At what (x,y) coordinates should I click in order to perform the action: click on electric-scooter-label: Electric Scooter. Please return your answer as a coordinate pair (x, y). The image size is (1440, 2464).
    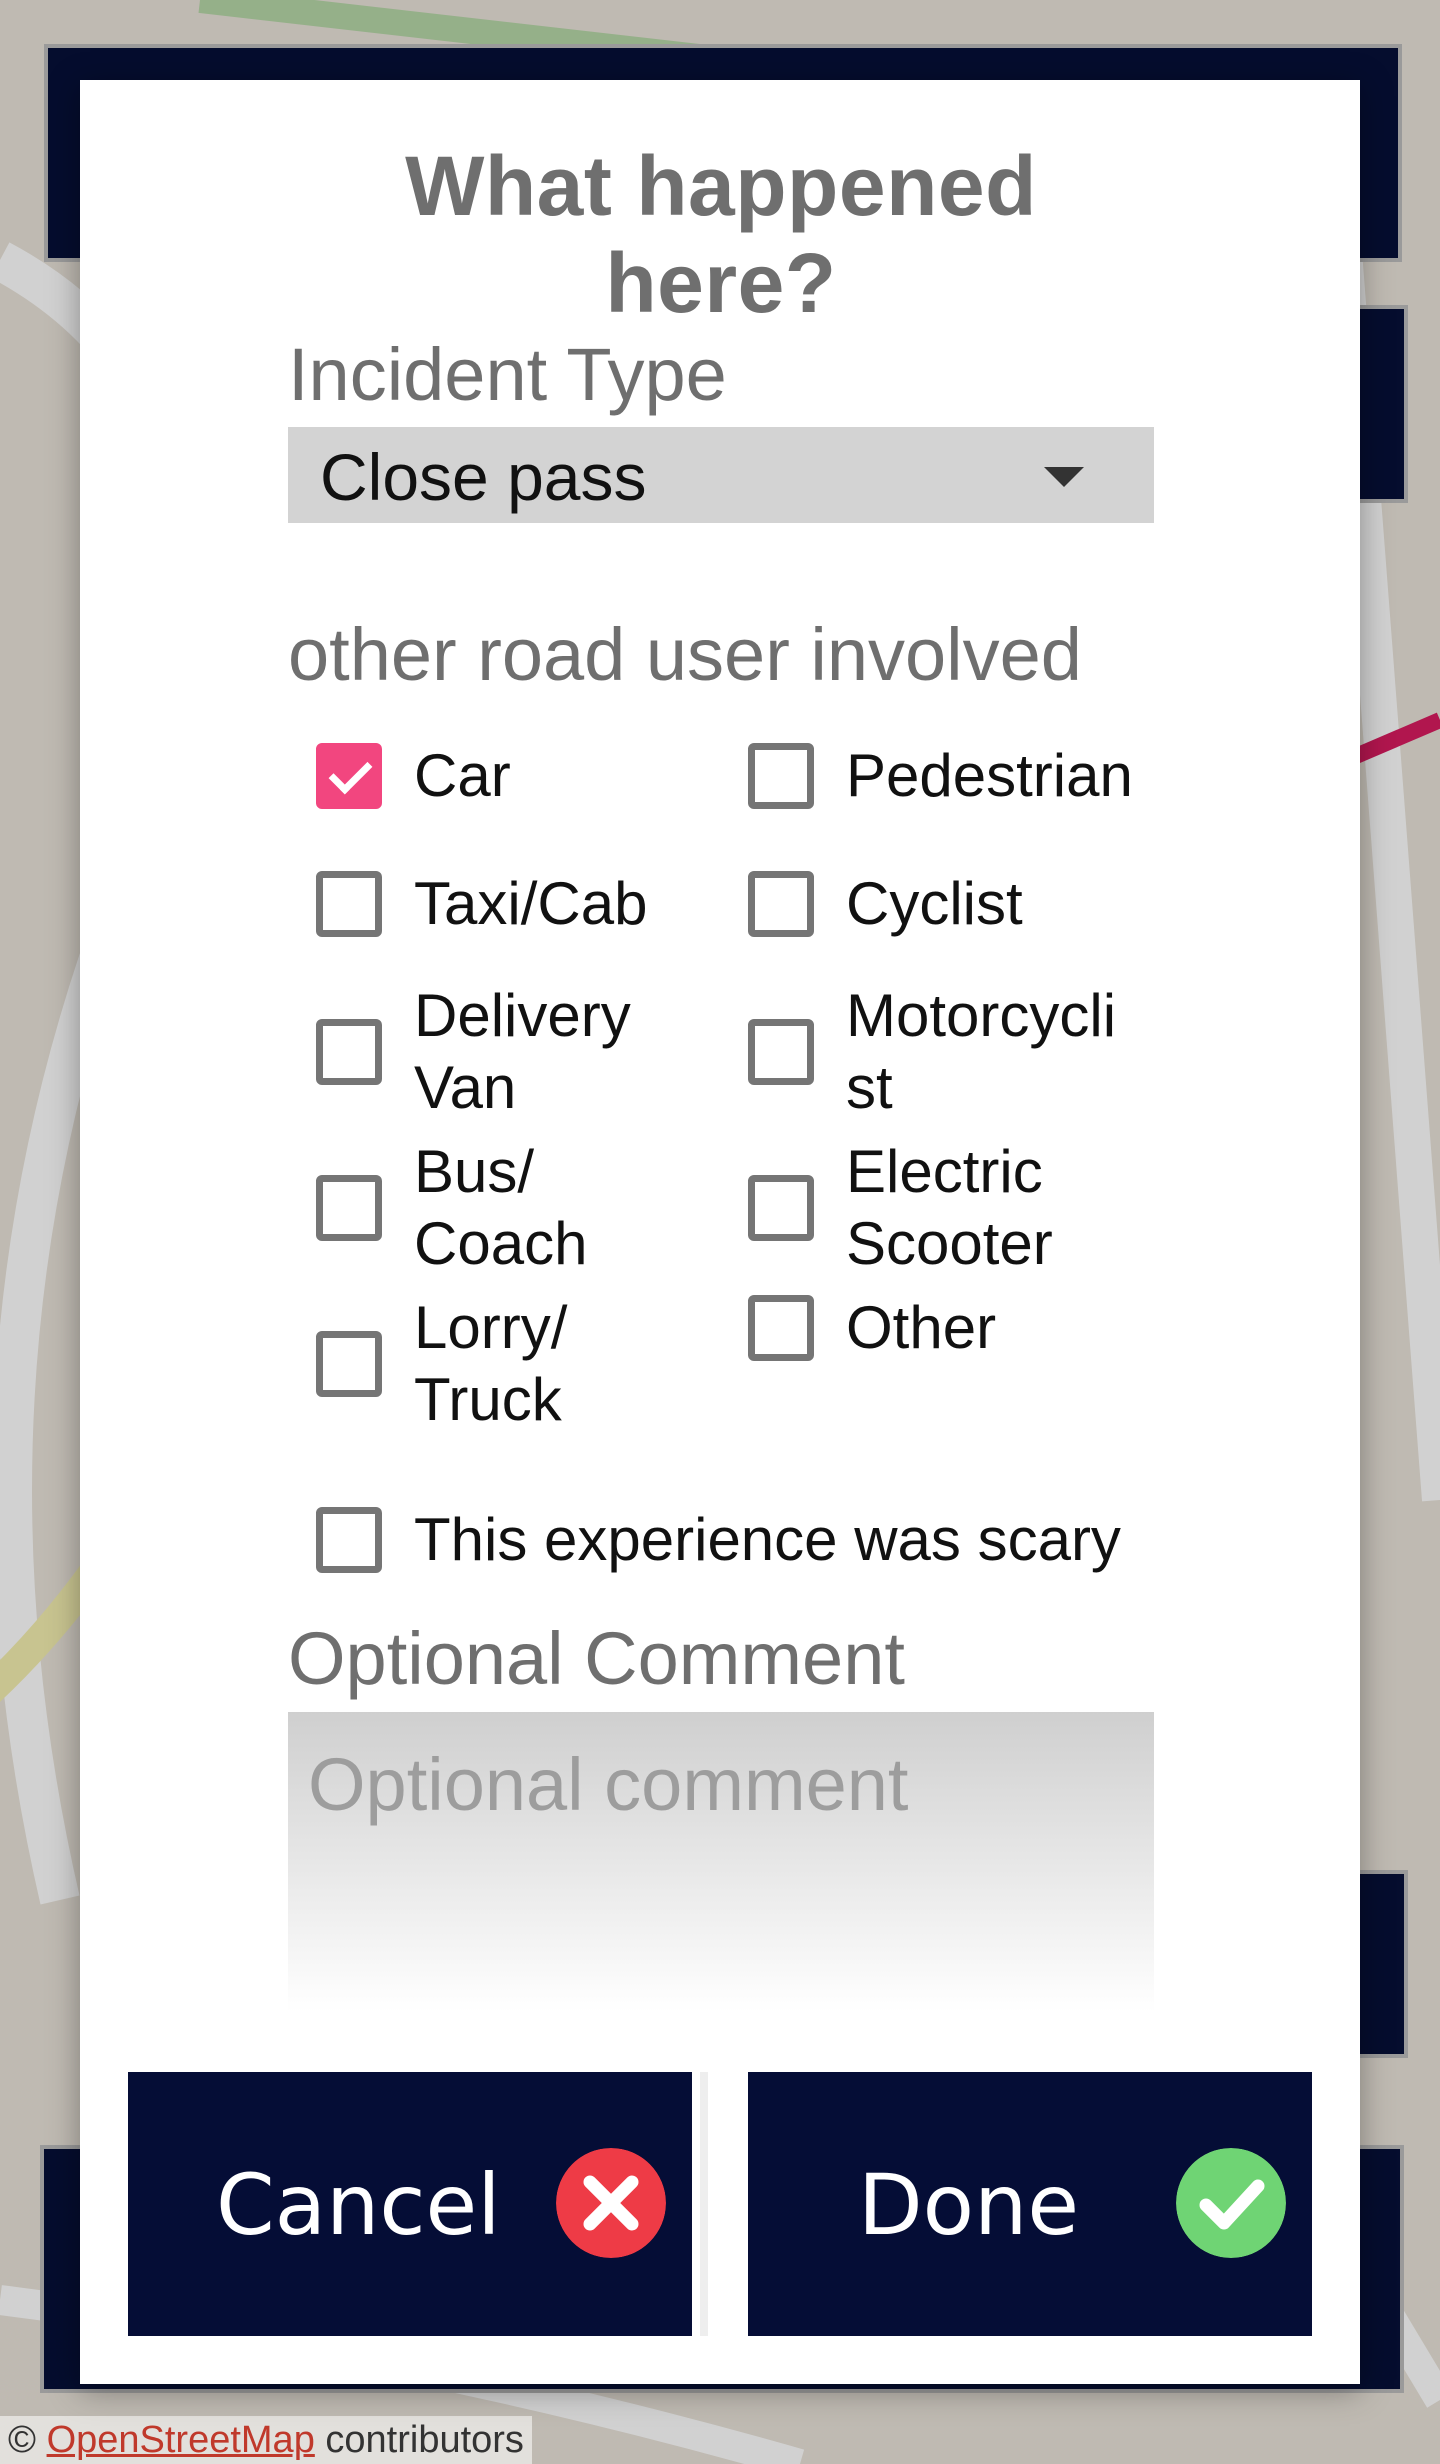
    Looking at the image, I should click on (949, 1207).